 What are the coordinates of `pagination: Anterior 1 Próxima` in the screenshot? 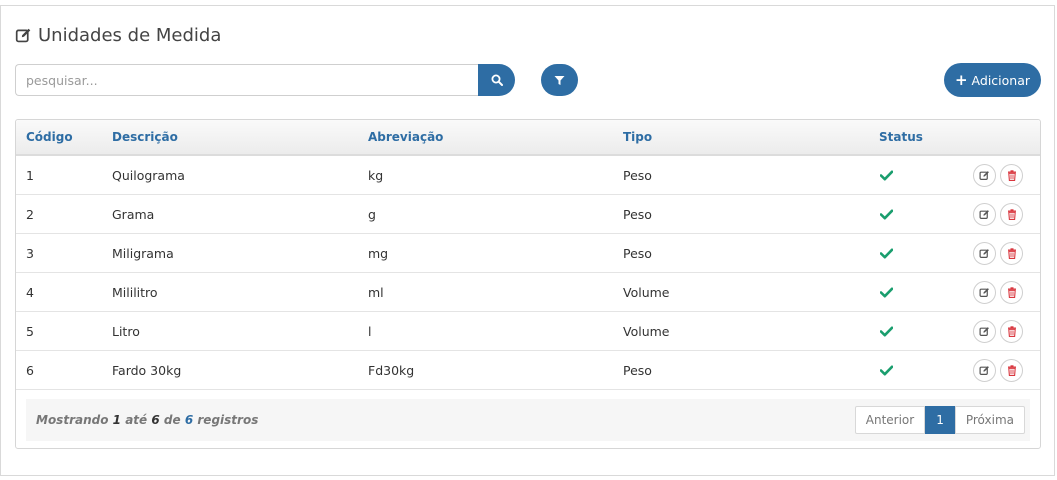 It's located at (939, 420).